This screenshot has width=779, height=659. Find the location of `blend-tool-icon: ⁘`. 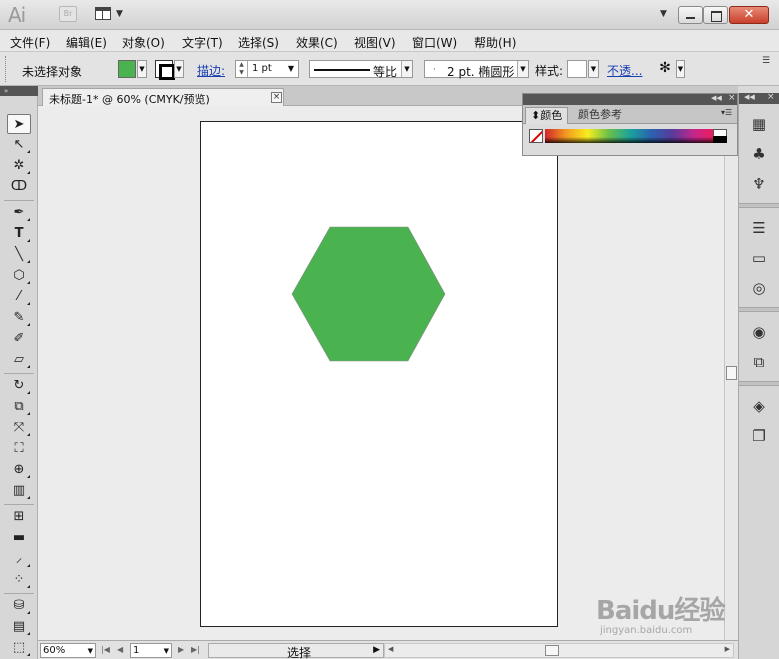

blend-tool-icon: ⁘ is located at coordinates (19, 580).